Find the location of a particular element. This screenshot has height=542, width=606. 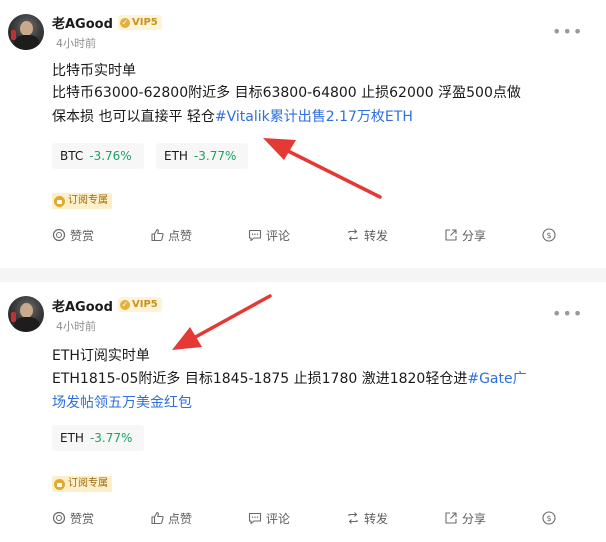

post-title: ETH订阅实时单 is located at coordinates (101, 356).